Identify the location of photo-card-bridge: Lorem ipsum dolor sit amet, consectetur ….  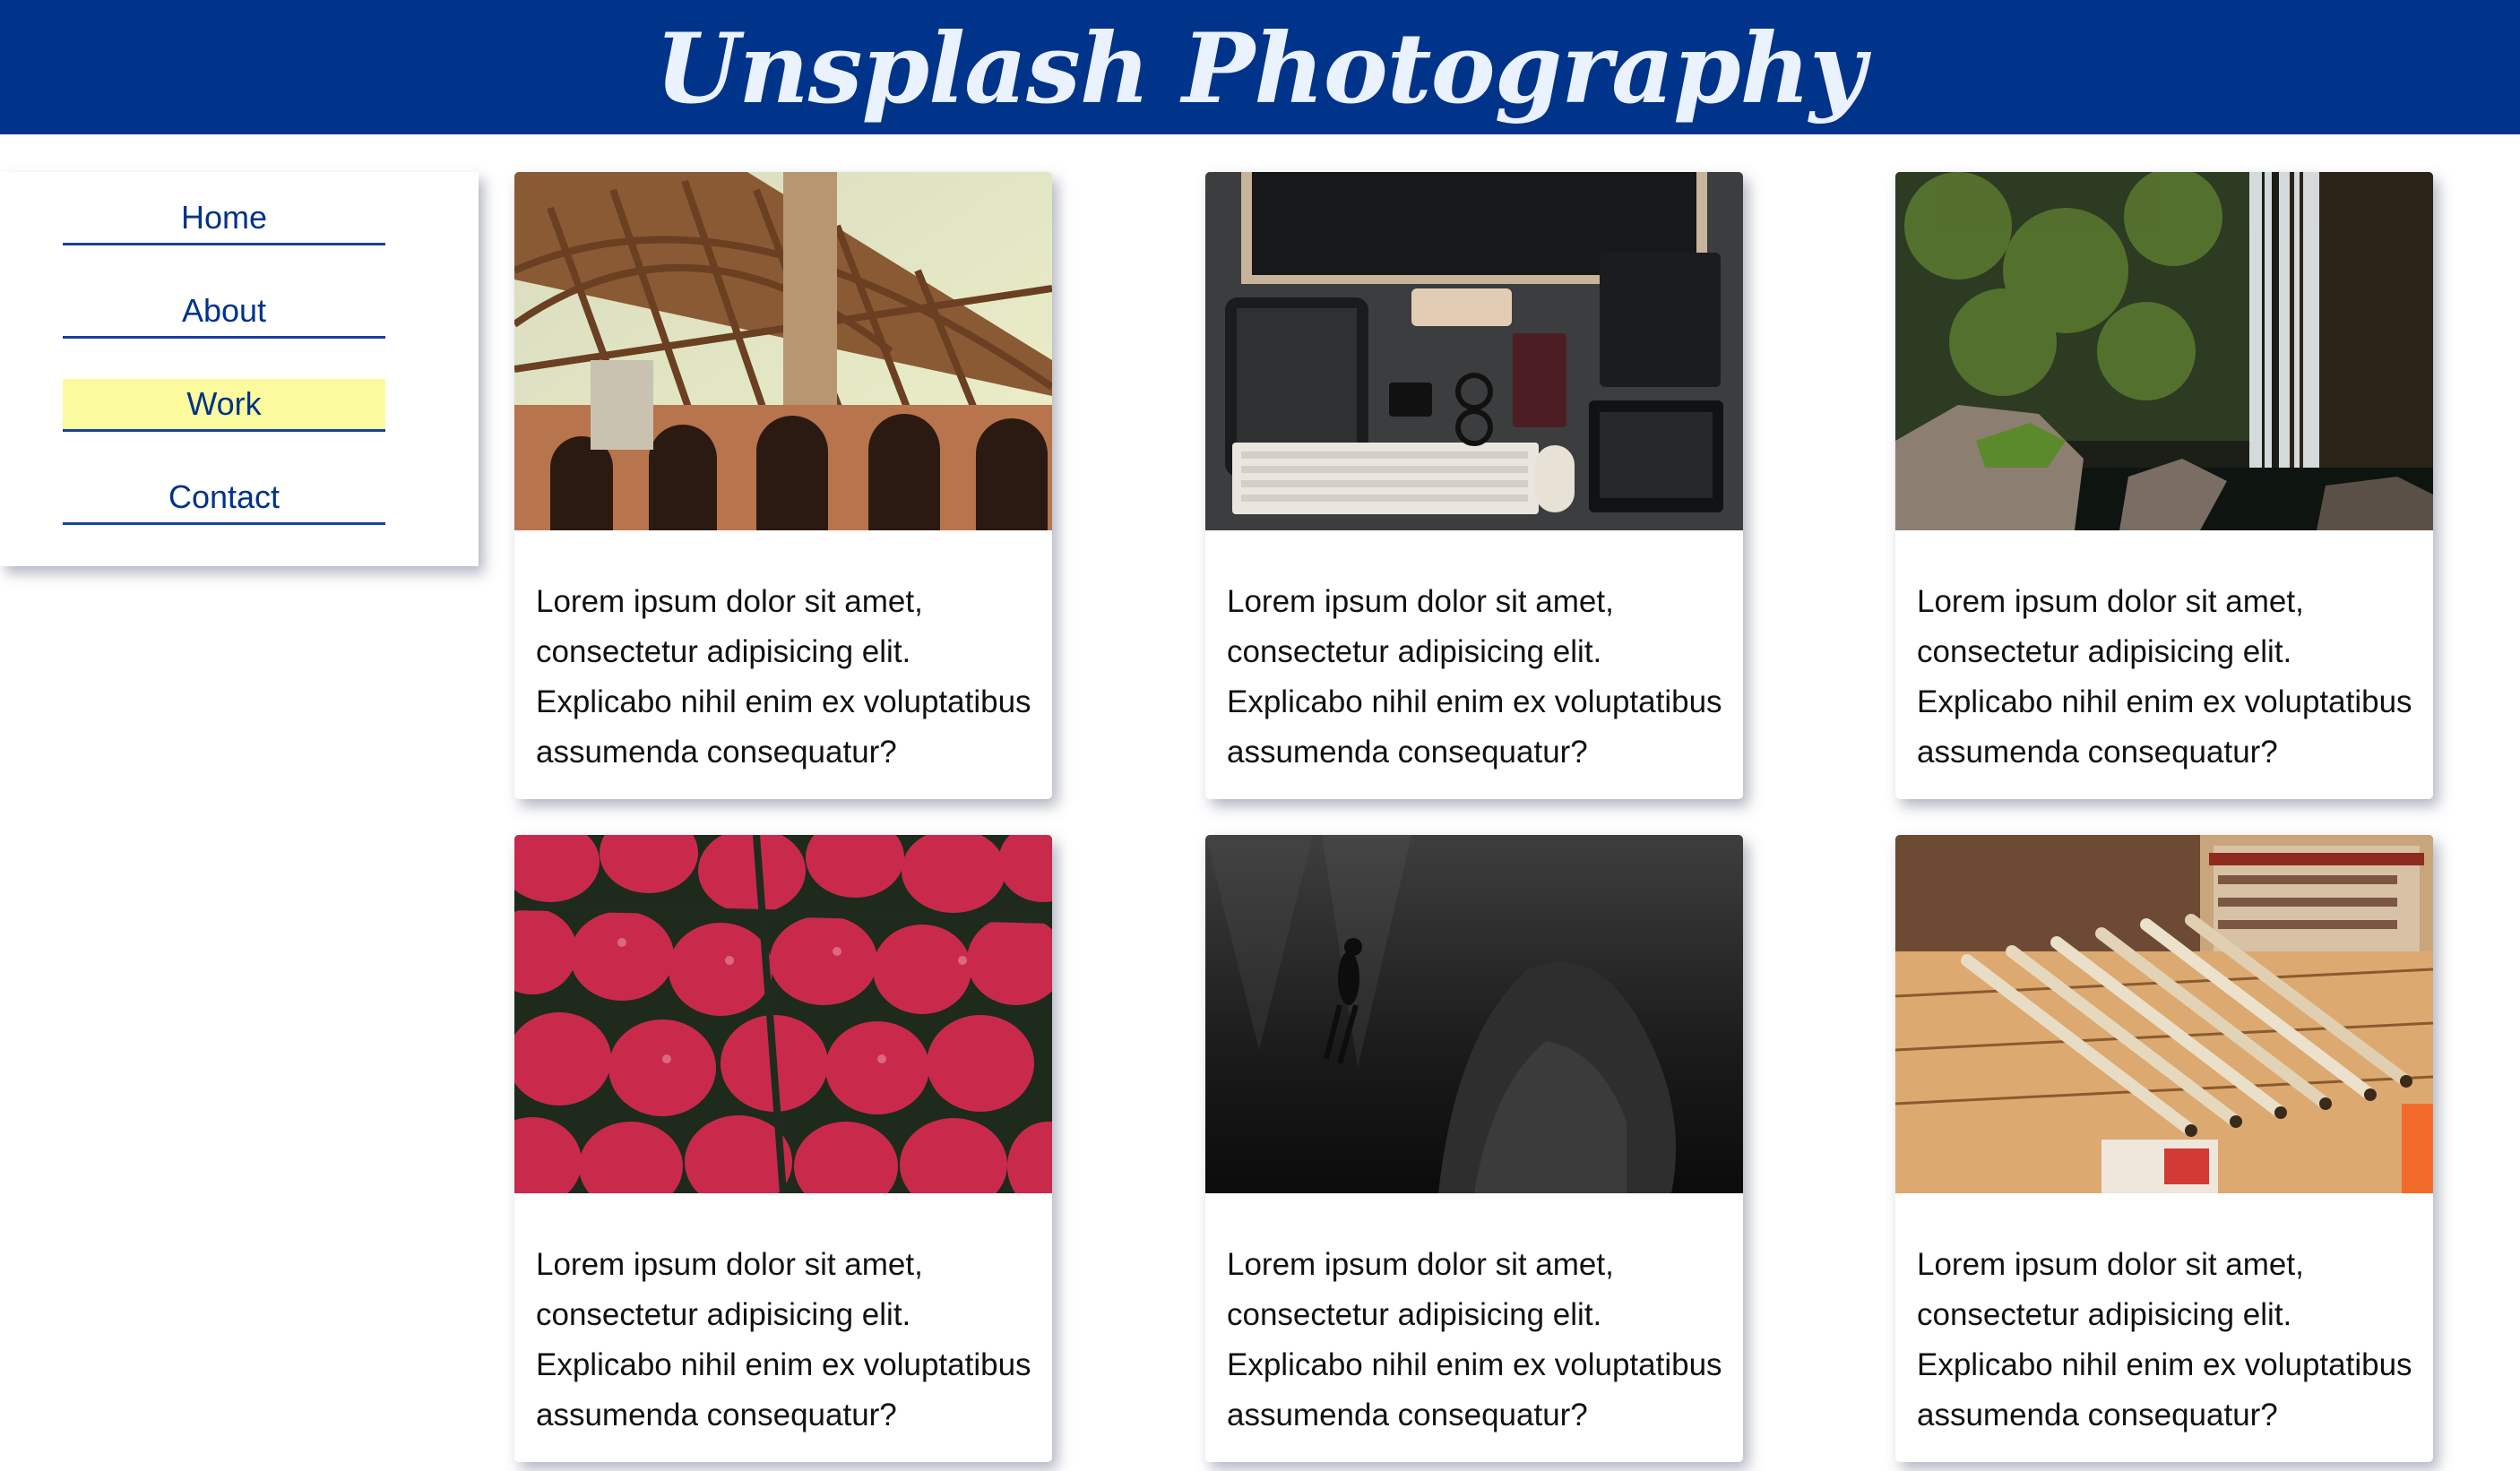
(783, 485).